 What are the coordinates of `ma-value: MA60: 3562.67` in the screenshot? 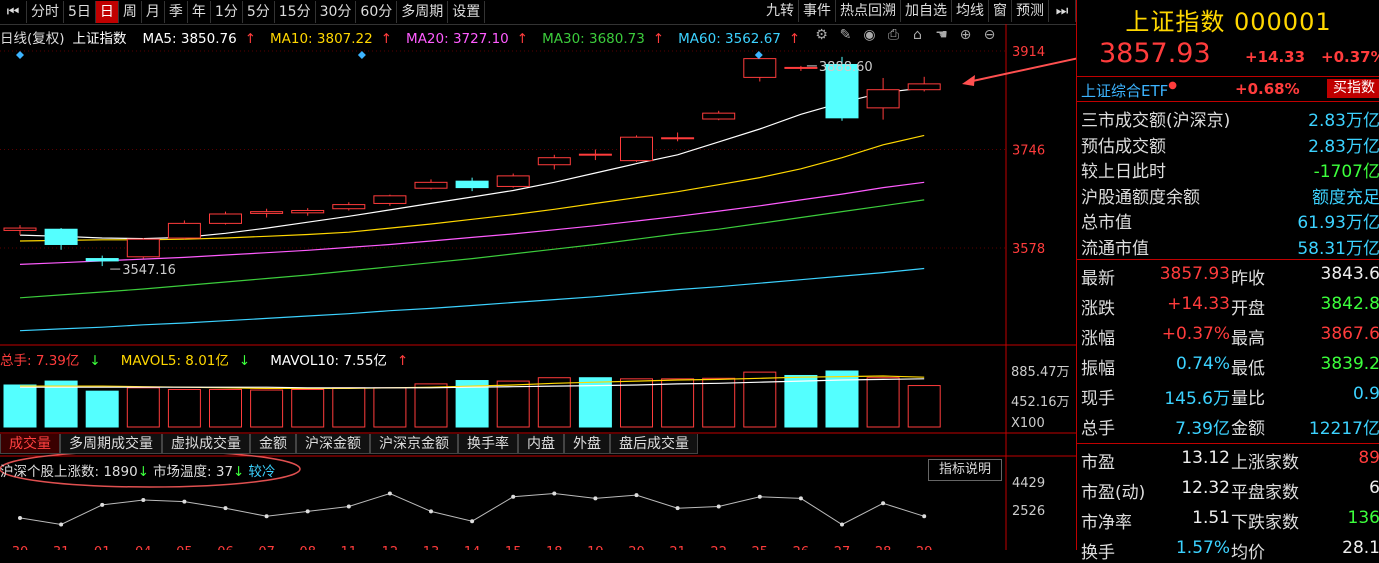 It's located at (729, 39).